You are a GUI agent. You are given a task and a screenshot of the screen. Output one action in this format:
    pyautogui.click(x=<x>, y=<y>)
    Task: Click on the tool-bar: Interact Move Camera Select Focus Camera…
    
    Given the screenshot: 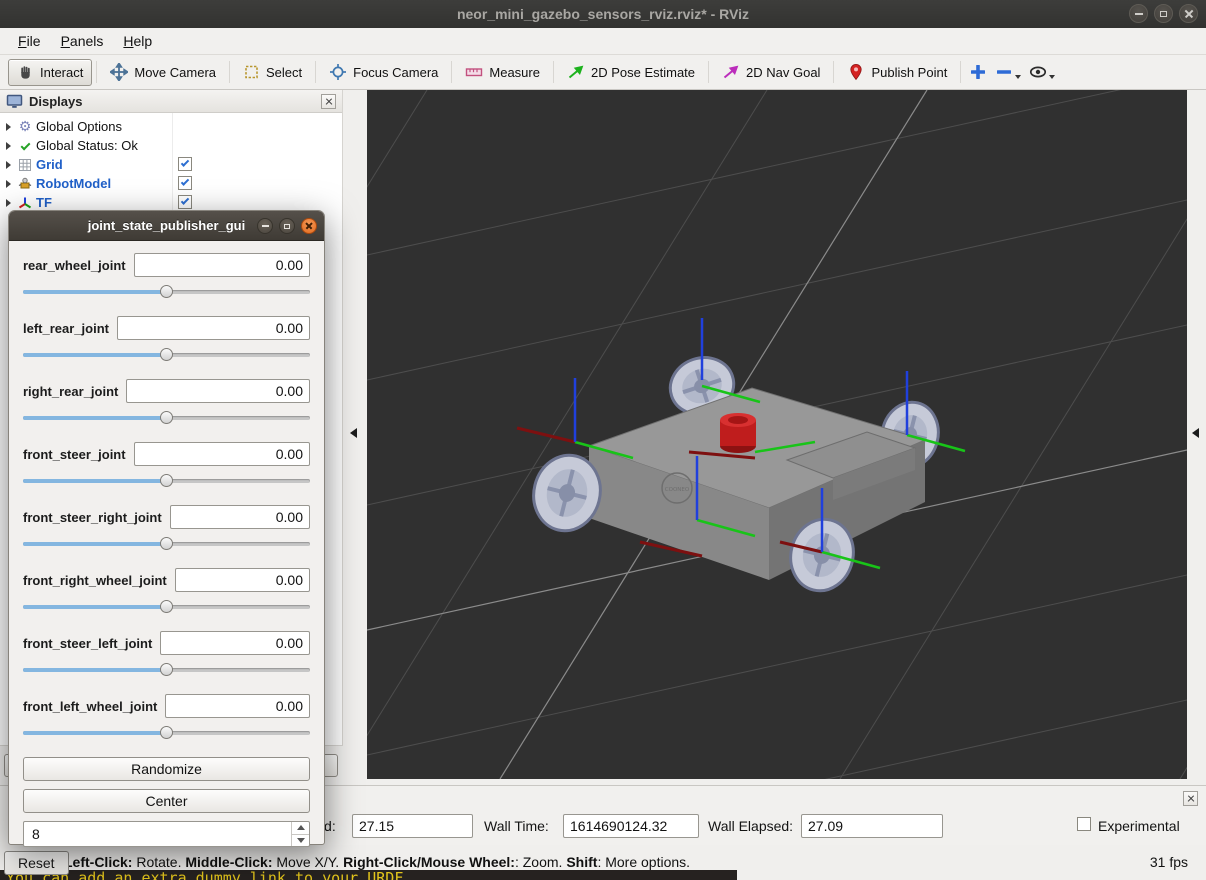 What is the action you would take?
    pyautogui.click(x=603, y=72)
    